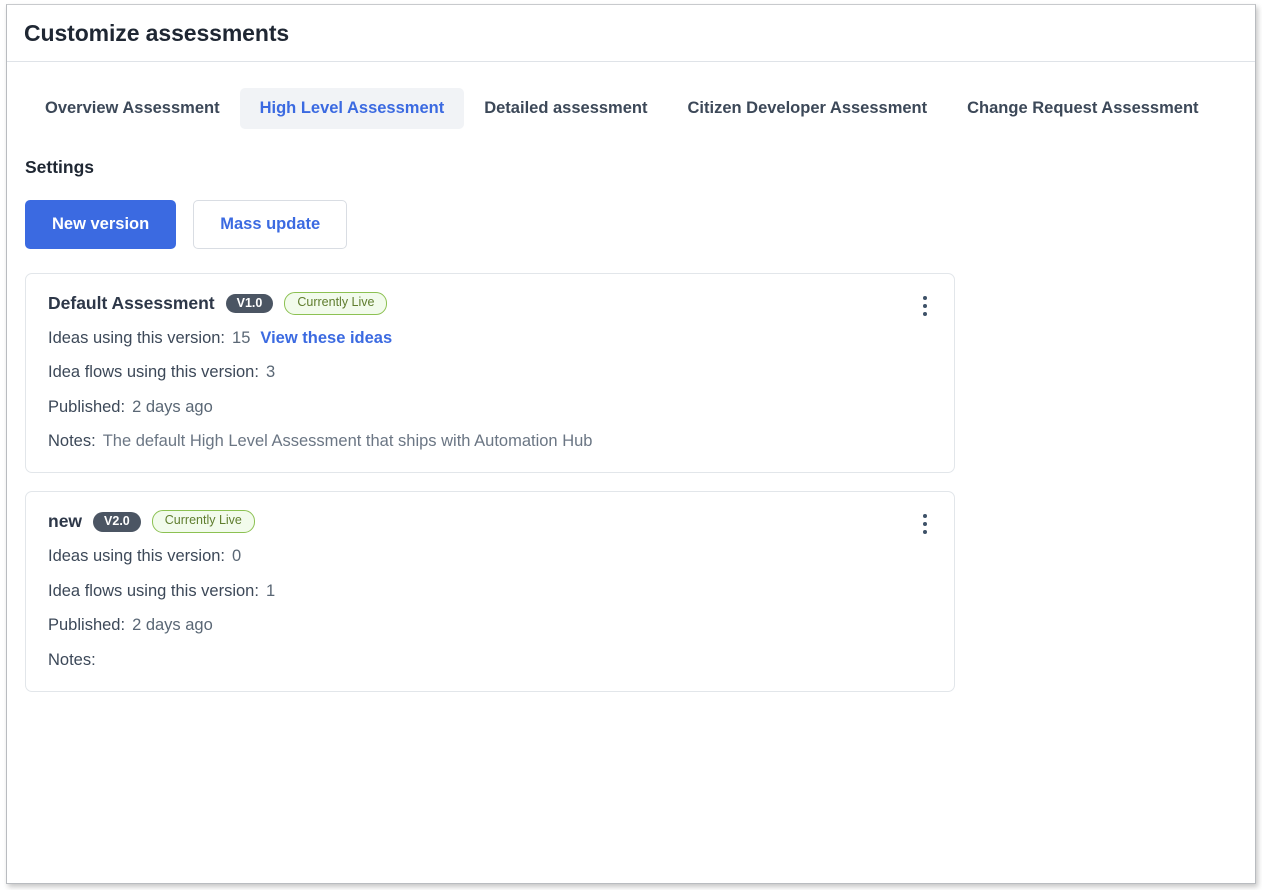  Describe the element at coordinates (157, 32) in the screenshot. I see `page-title: Customize assessments` at that location.